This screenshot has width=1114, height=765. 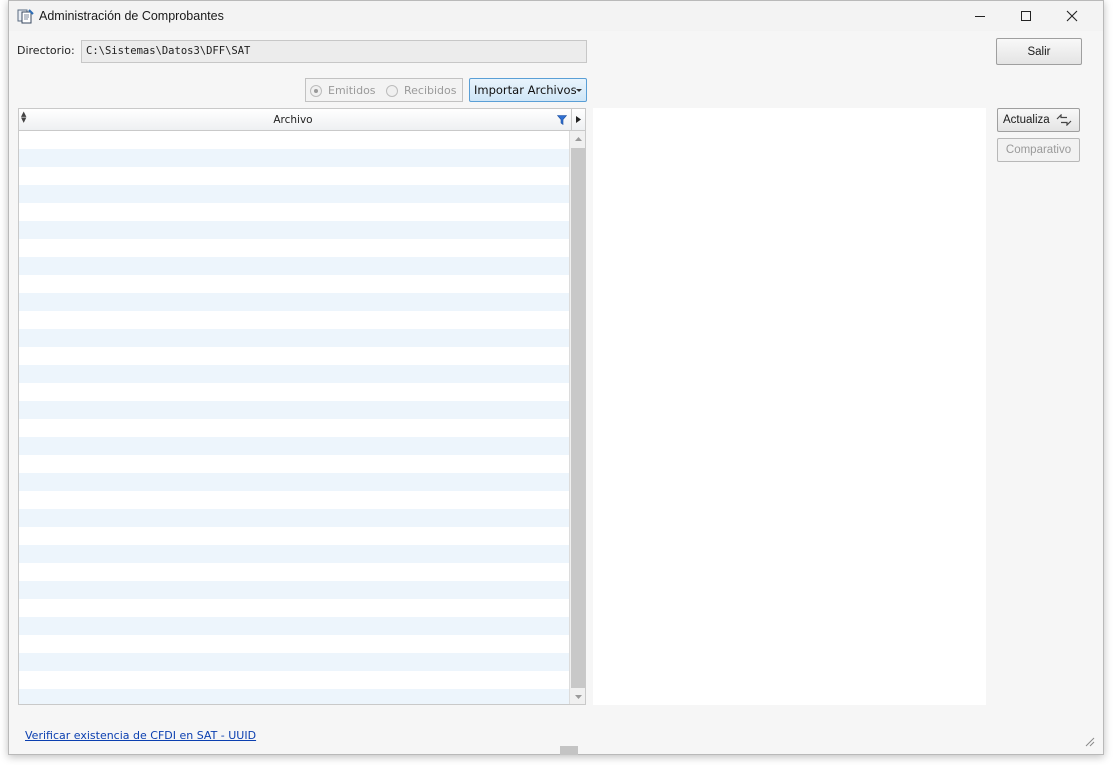 What do you see at coordinates (46, 50) in the screenshot?
I see `directory-label: Directorio:` at bounding box center [46, 50].